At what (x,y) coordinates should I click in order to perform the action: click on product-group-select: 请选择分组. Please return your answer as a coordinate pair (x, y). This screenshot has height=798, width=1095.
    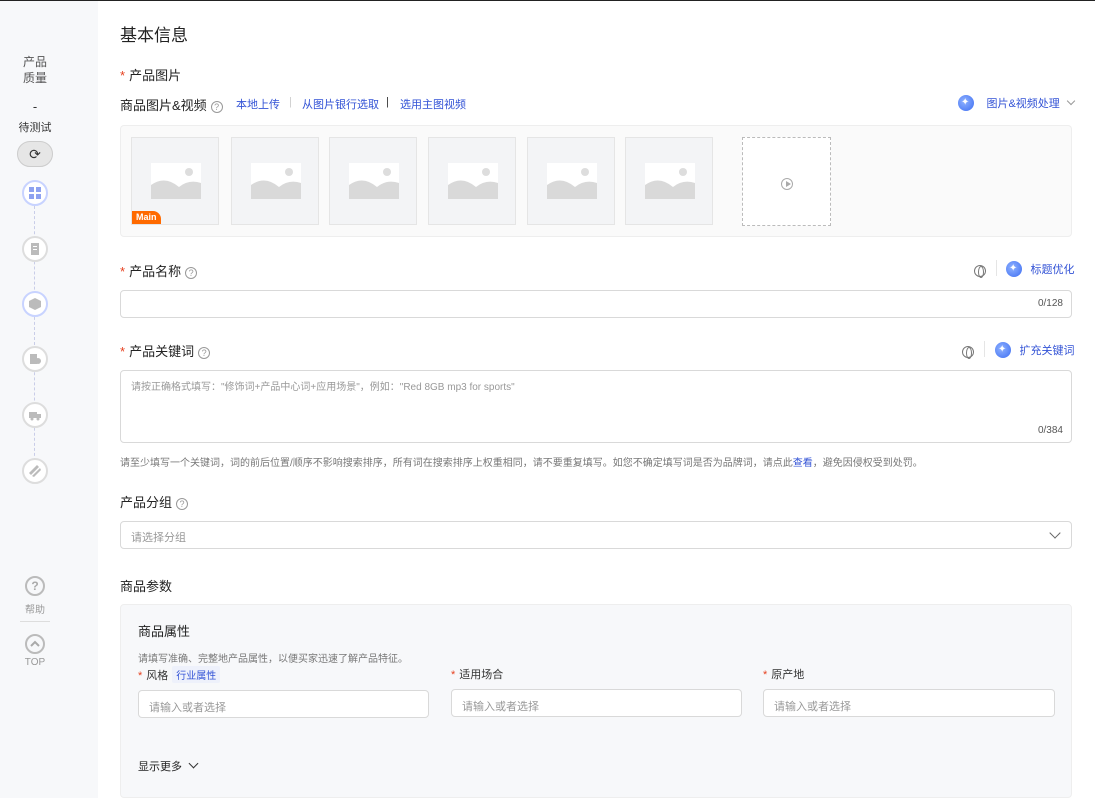
    Looking at the image, I should click on (596, 535).